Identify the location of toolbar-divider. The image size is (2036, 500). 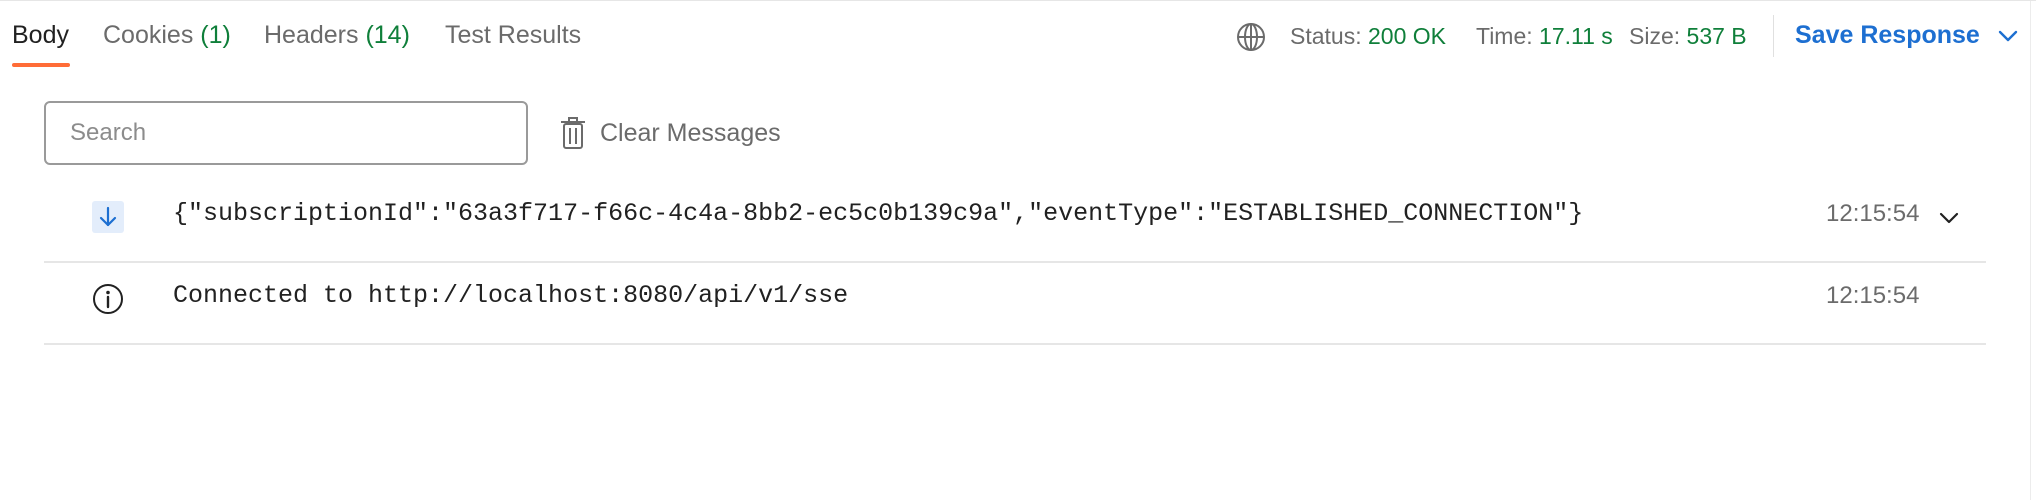
(1773, 36).